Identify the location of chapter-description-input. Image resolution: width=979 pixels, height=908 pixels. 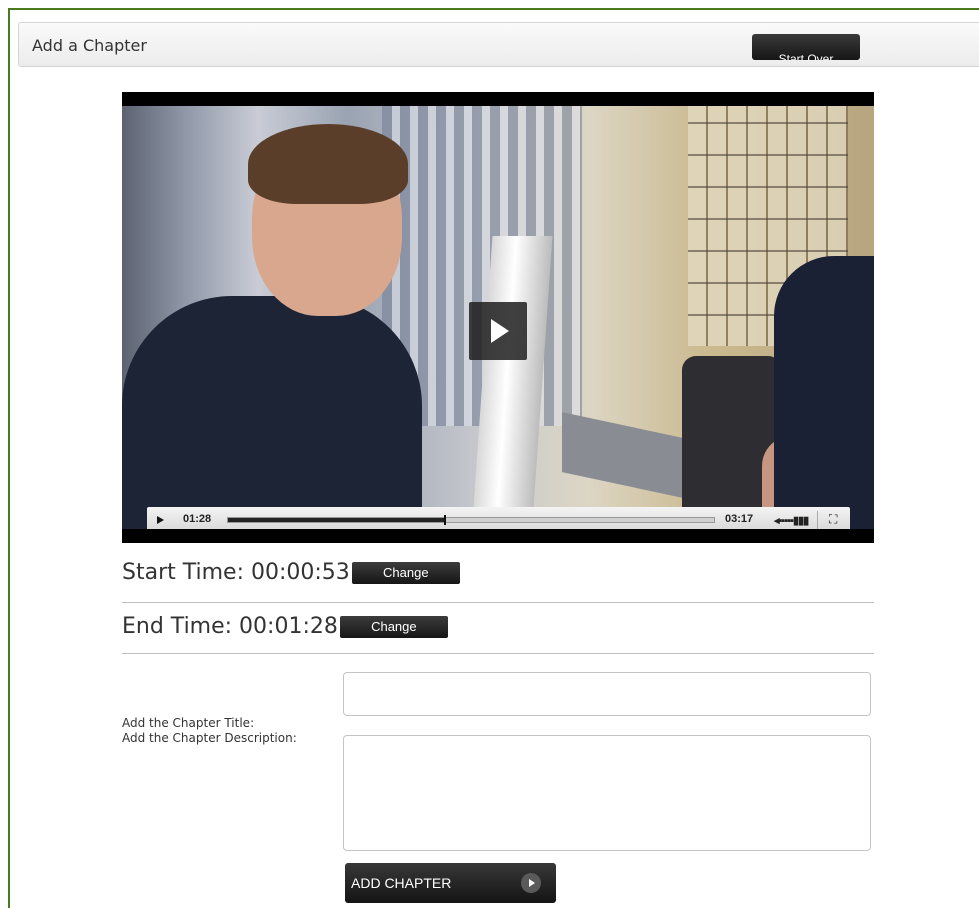
(607, 793).